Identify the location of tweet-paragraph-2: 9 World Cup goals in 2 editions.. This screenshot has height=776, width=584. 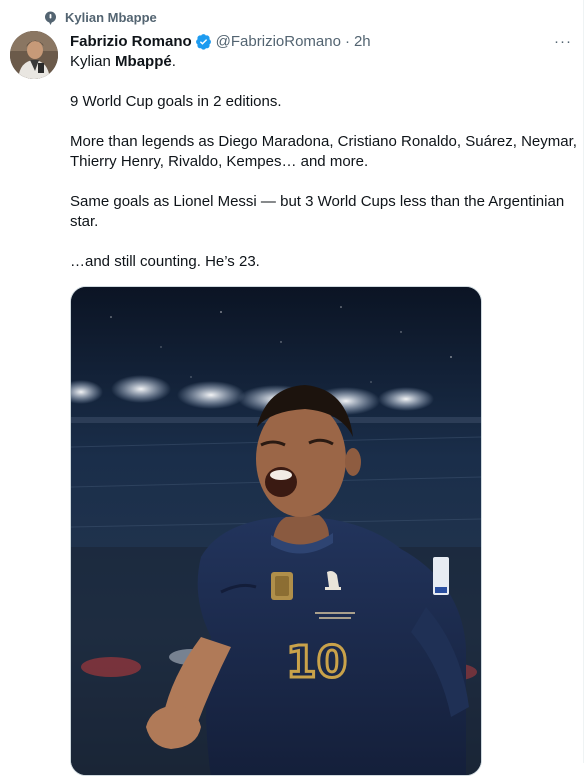
(176, 101).